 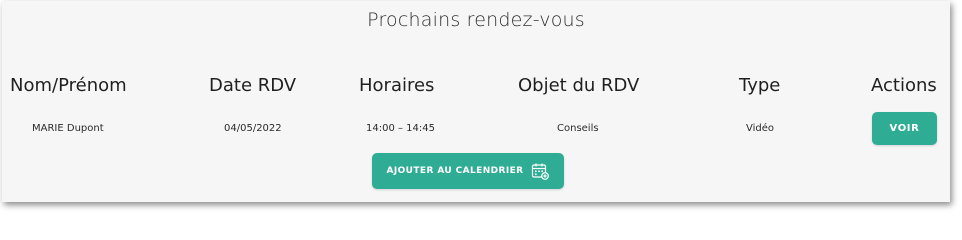 I want to click on add-to-calendar-button: AJOUTER AU CALENDRIER, so click(x=468, y=171).